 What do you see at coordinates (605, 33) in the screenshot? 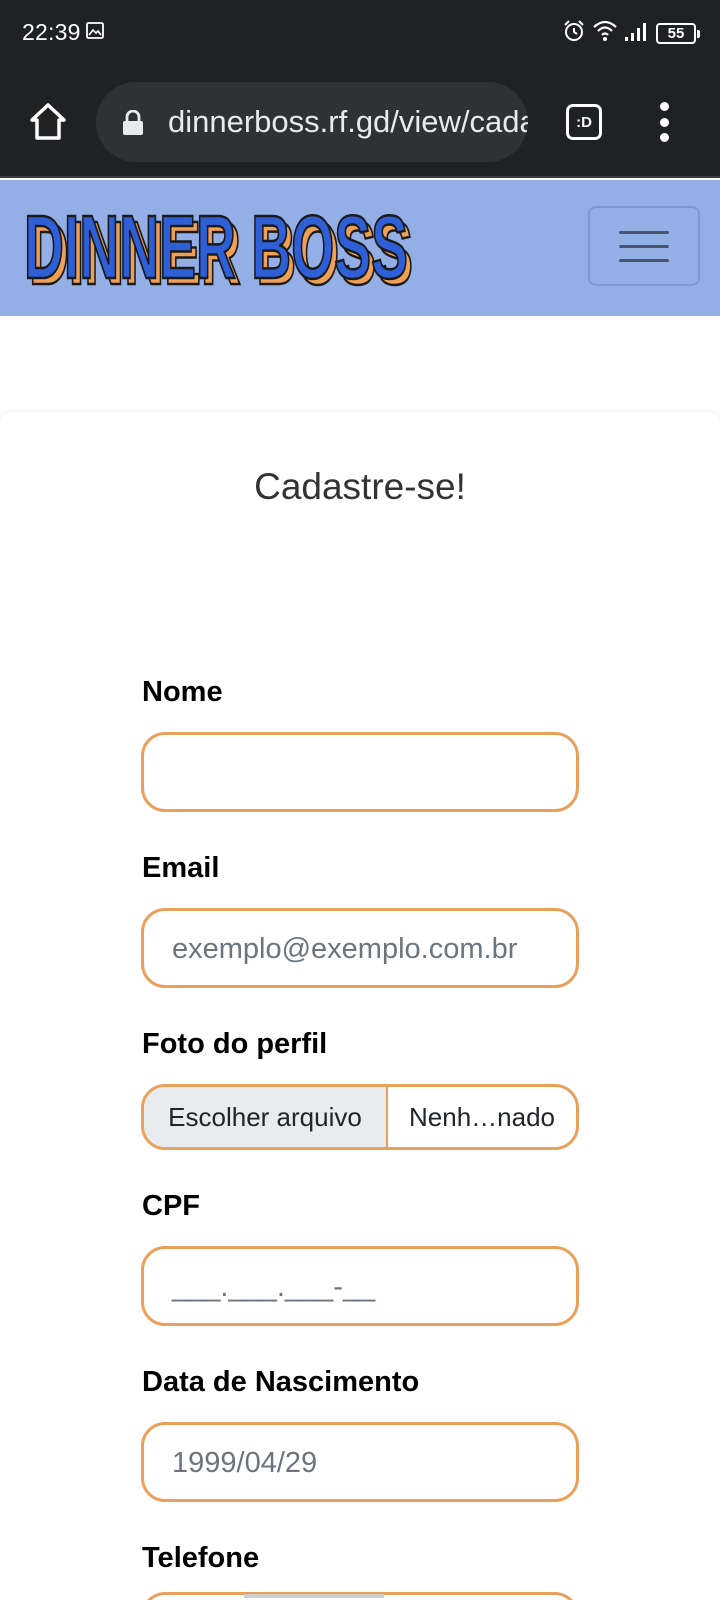
I see `wifi-icon` at bounding box center [605, 33].